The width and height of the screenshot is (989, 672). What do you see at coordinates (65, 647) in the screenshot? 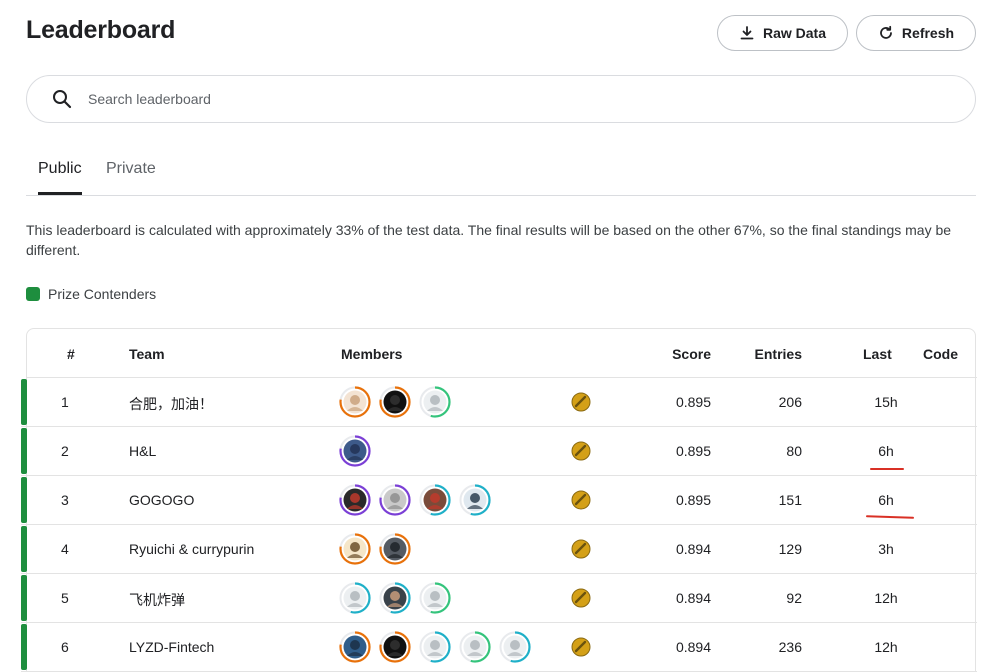
I see `rank-cell: 6` at bounding box center [65, 647].